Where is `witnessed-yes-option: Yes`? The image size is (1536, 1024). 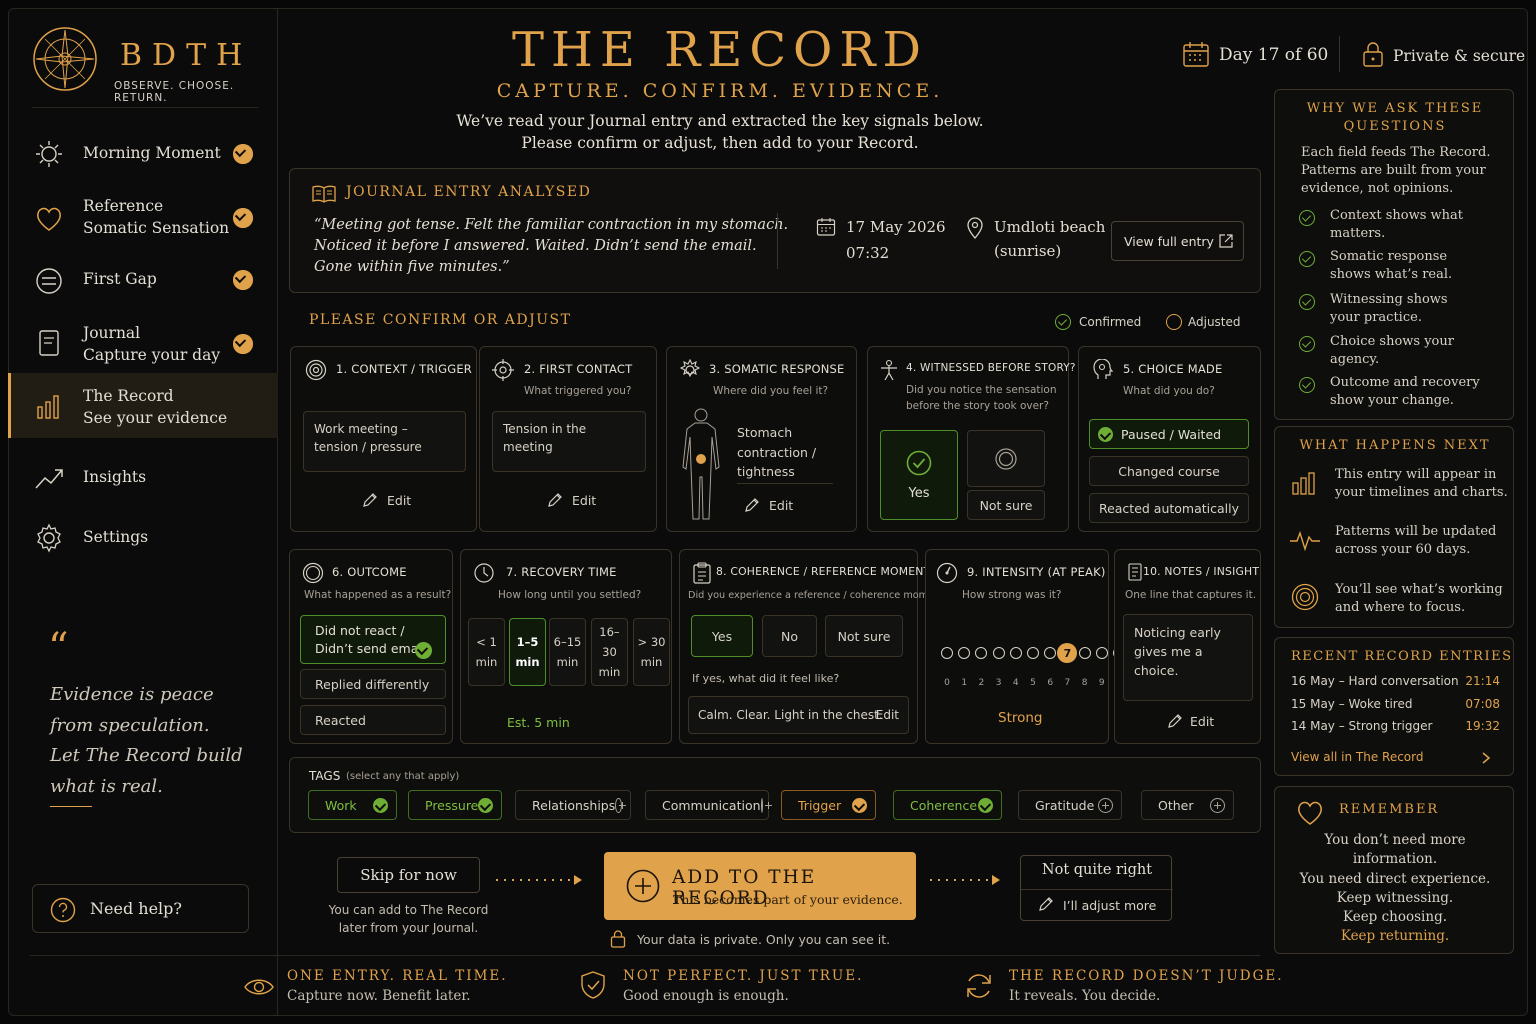
witnessed-yes-option: Yes is located at coordinates (919, 475).